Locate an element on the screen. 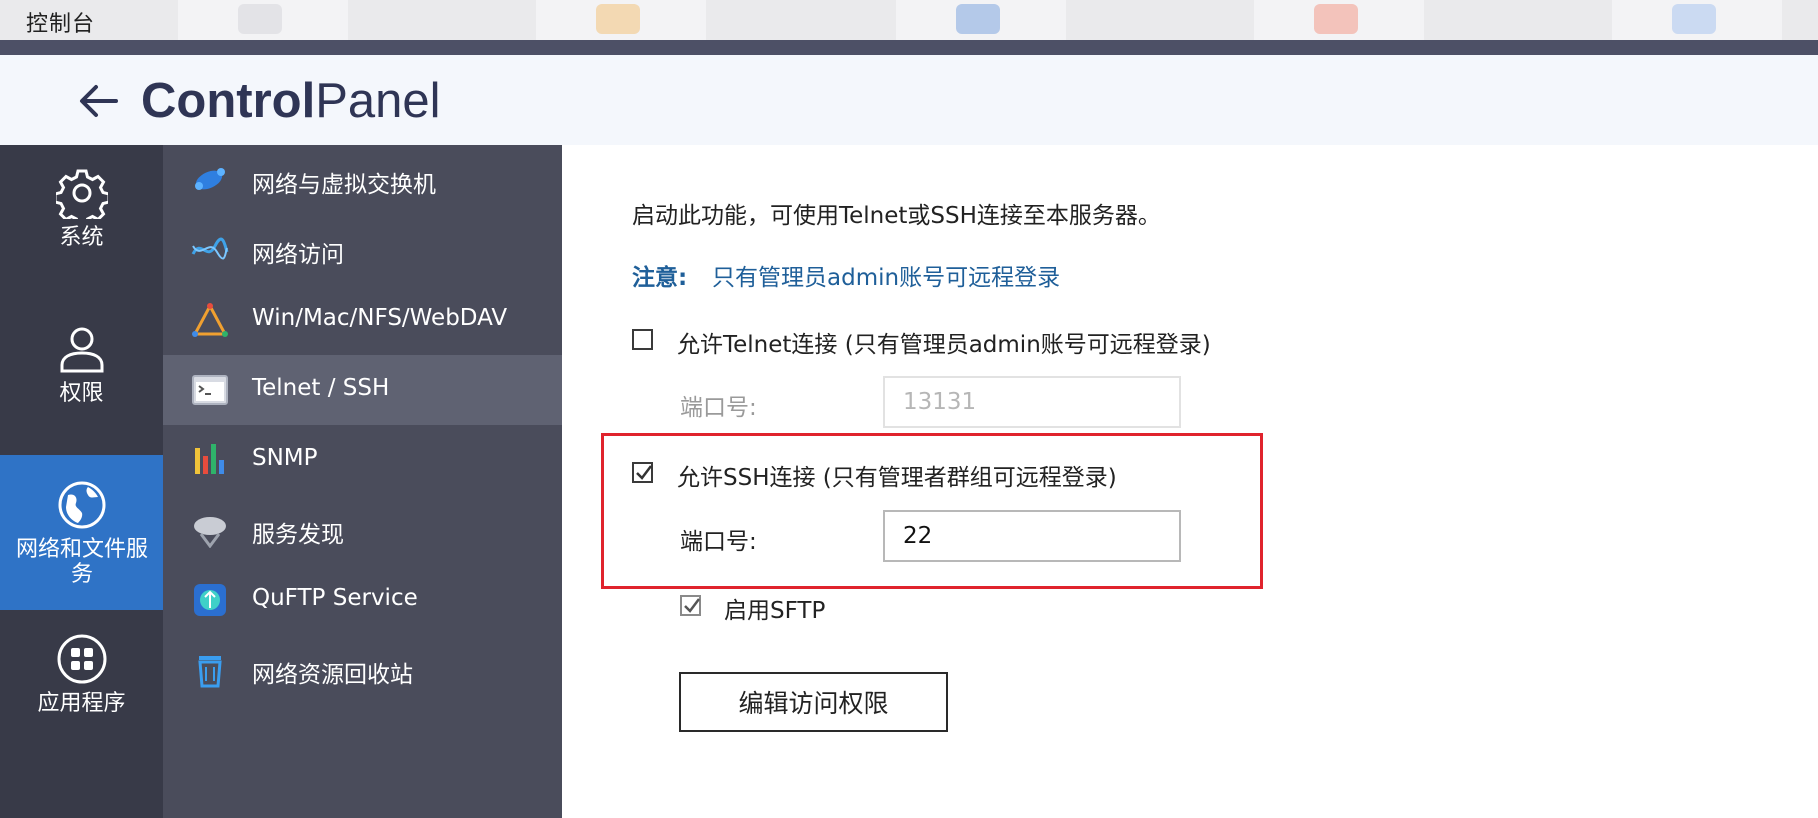  telnet-port-input is located at coordinates (1032, 402).